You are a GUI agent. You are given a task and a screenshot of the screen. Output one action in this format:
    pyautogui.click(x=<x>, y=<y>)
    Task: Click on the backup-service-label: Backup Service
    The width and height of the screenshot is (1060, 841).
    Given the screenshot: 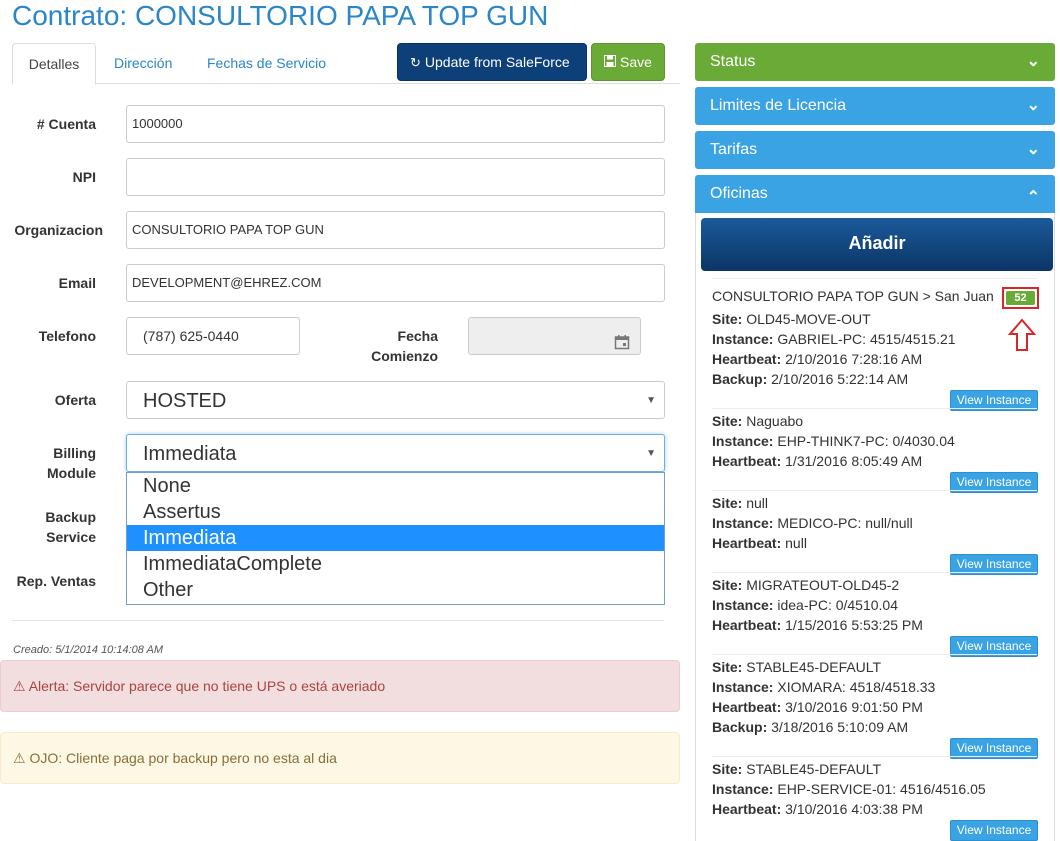 What is the action you would take?
    pyautogui.click(x=51, y=527)
    